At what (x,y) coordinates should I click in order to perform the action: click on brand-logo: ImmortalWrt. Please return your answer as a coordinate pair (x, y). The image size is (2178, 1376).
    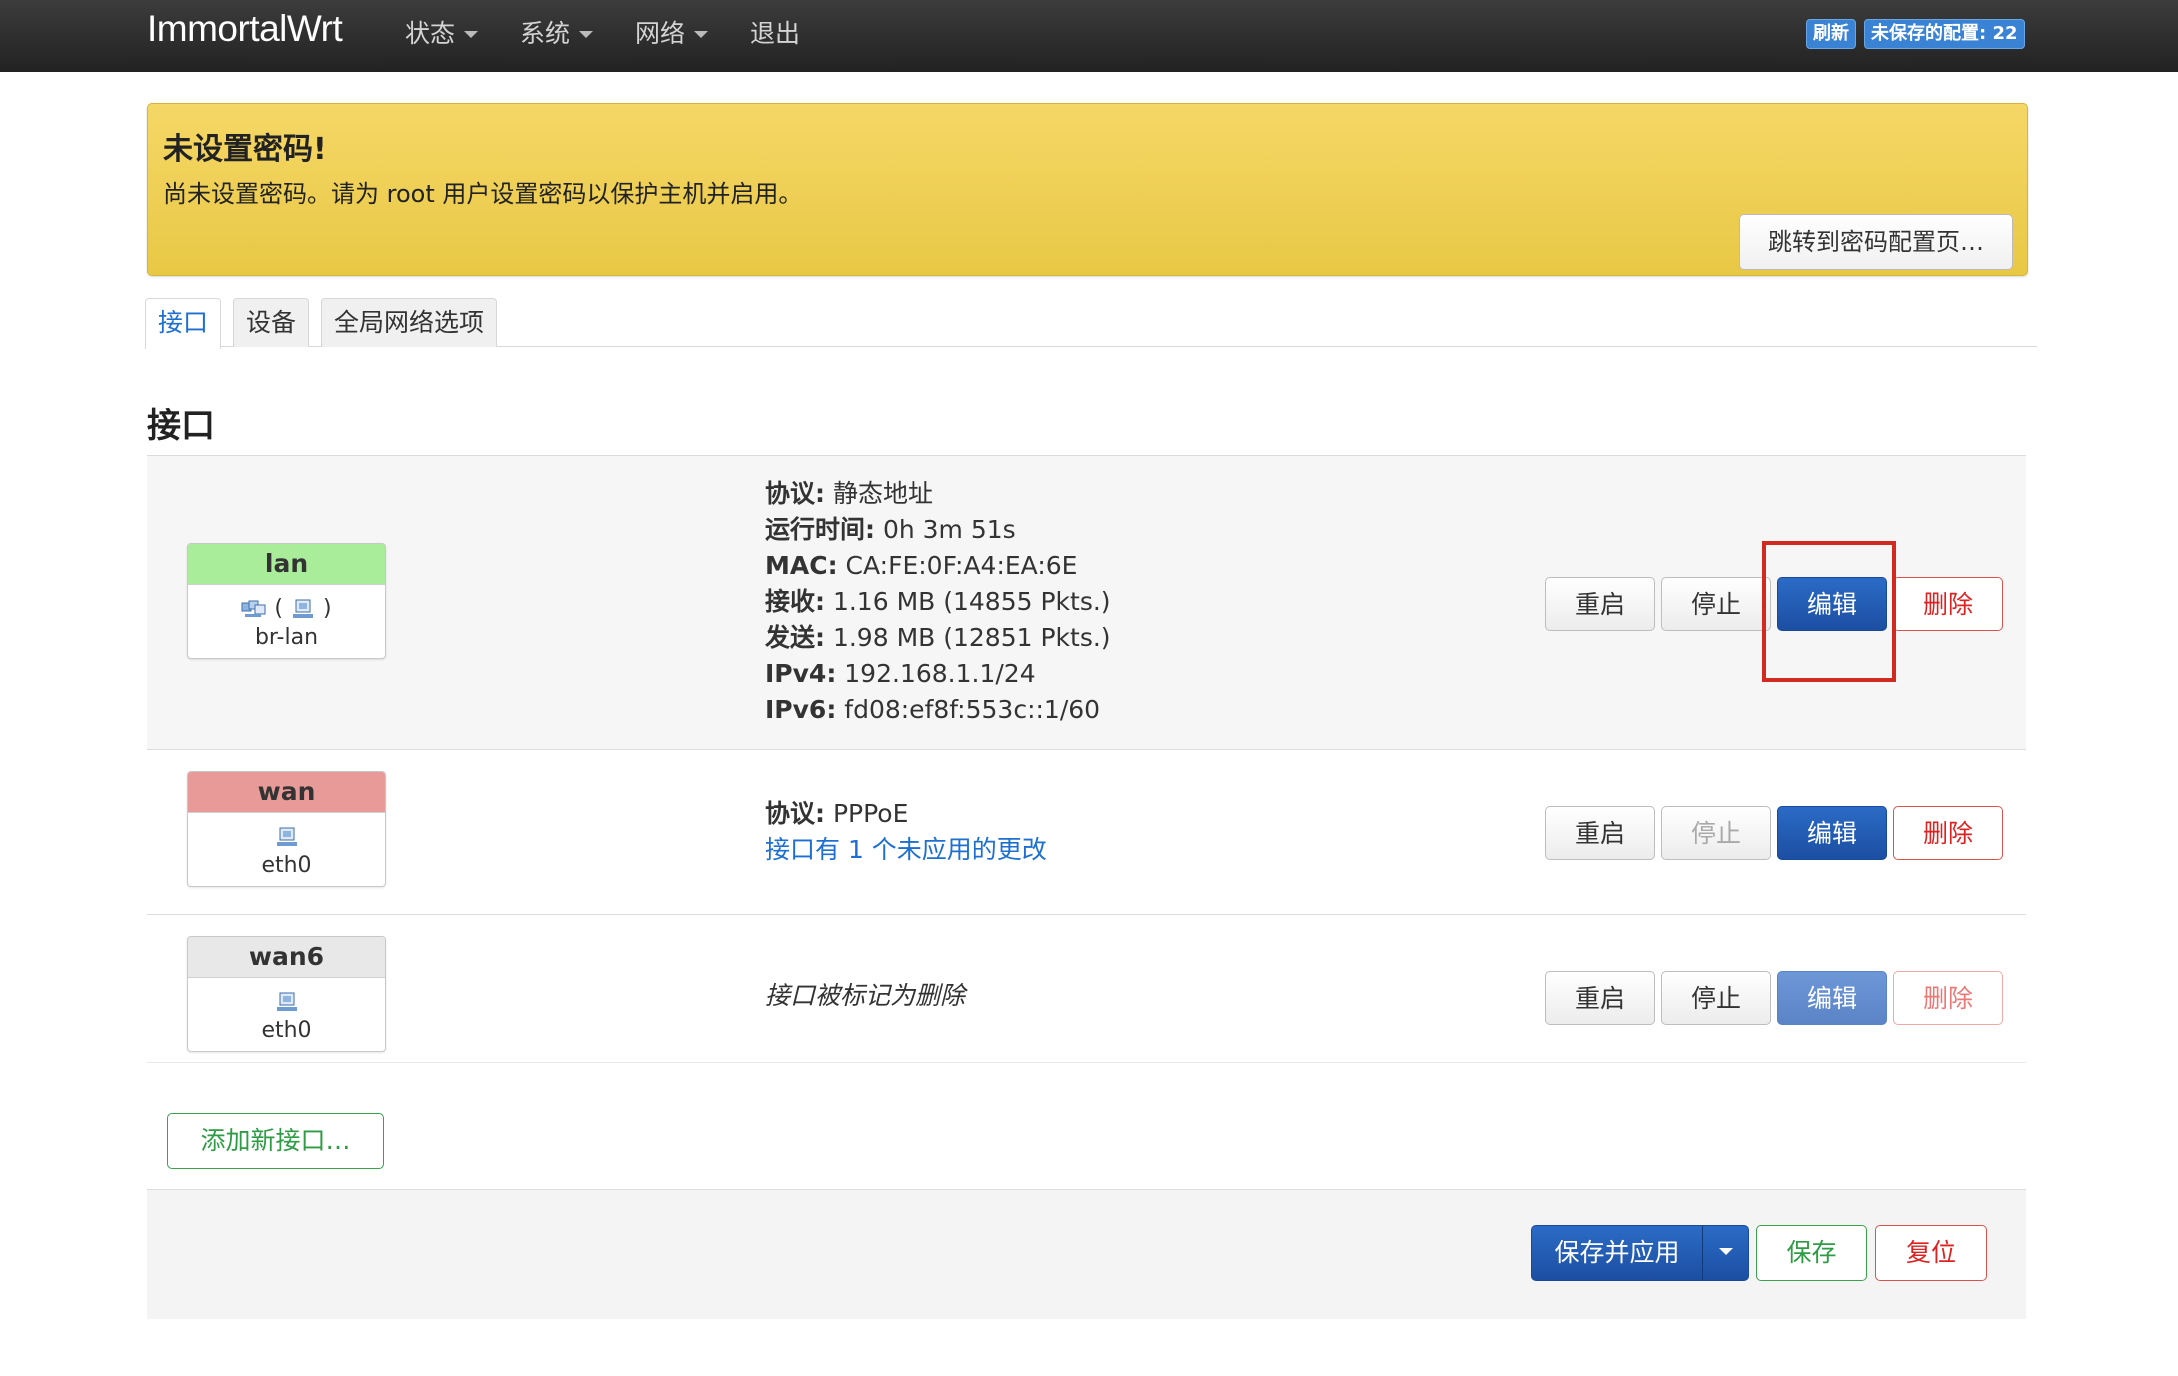
    Looking at the image, I should click on (245, 29).